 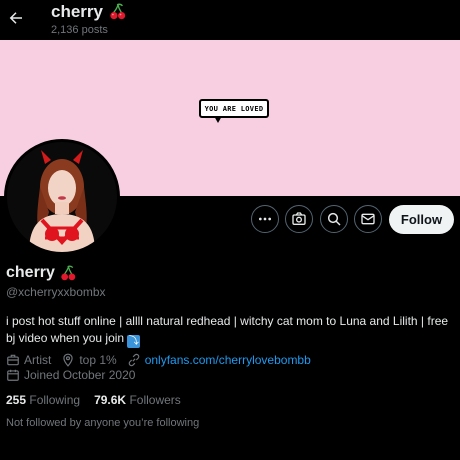 I want to click on avatar, so click(x=62, y=197).